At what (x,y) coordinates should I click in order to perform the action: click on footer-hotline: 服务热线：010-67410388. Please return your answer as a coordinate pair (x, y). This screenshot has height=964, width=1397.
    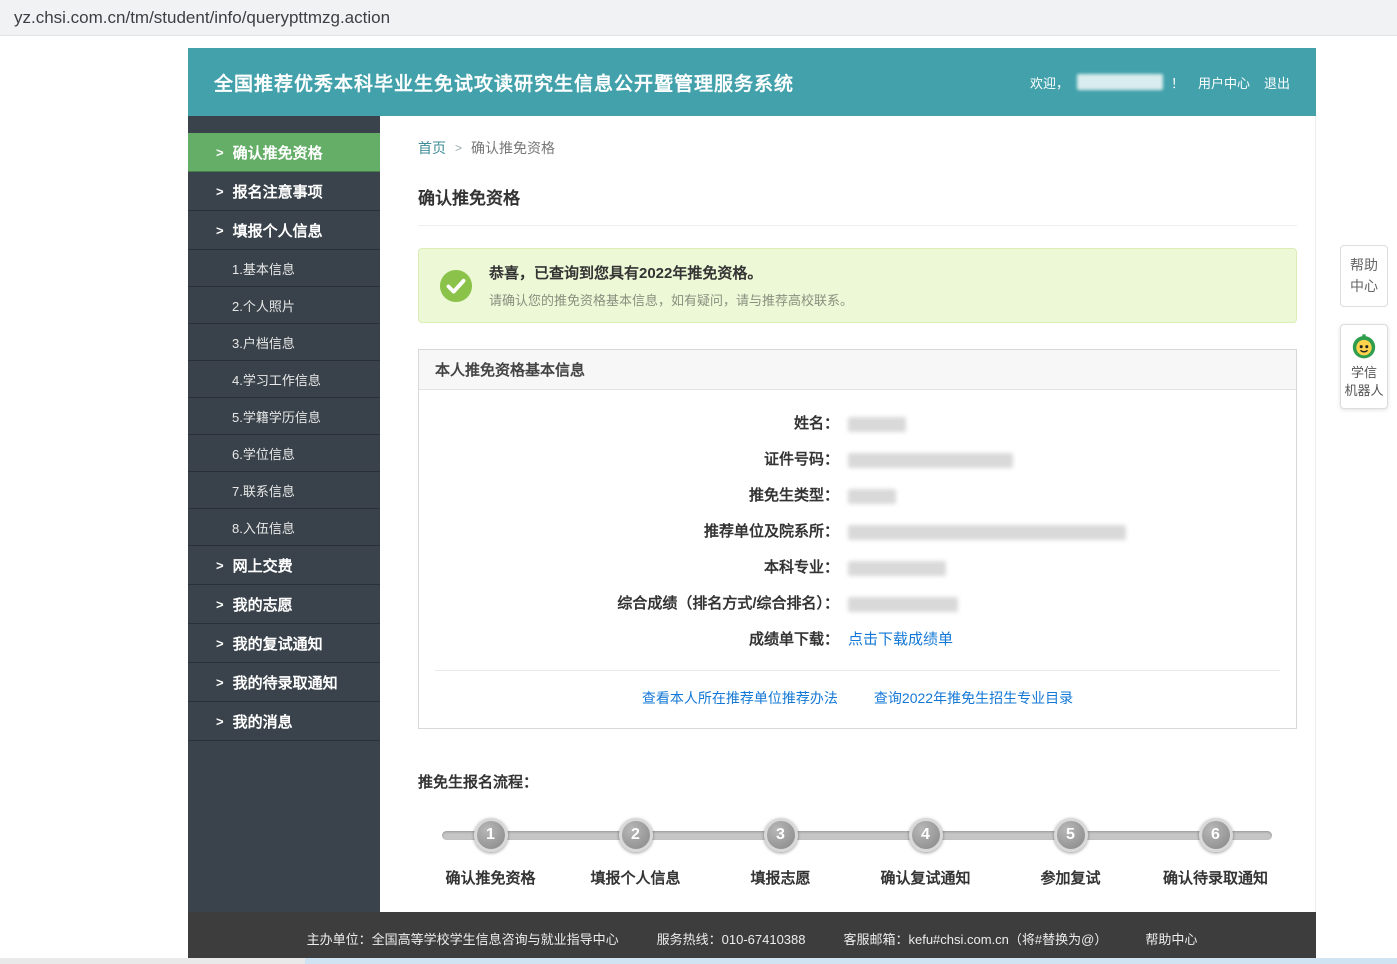
    Looking at the image, I should click on (731, 939).